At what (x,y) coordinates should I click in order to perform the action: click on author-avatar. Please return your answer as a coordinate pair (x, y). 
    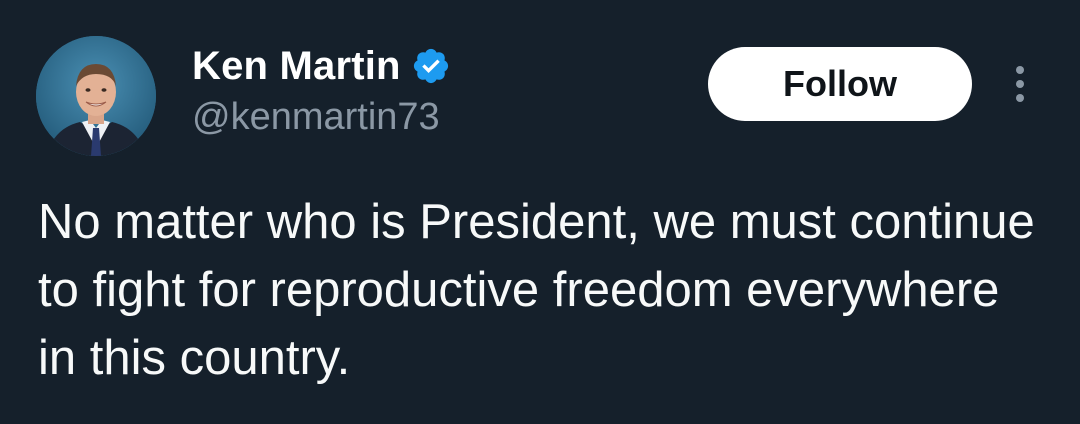
    Looking at the image, I should click on (96, 96).